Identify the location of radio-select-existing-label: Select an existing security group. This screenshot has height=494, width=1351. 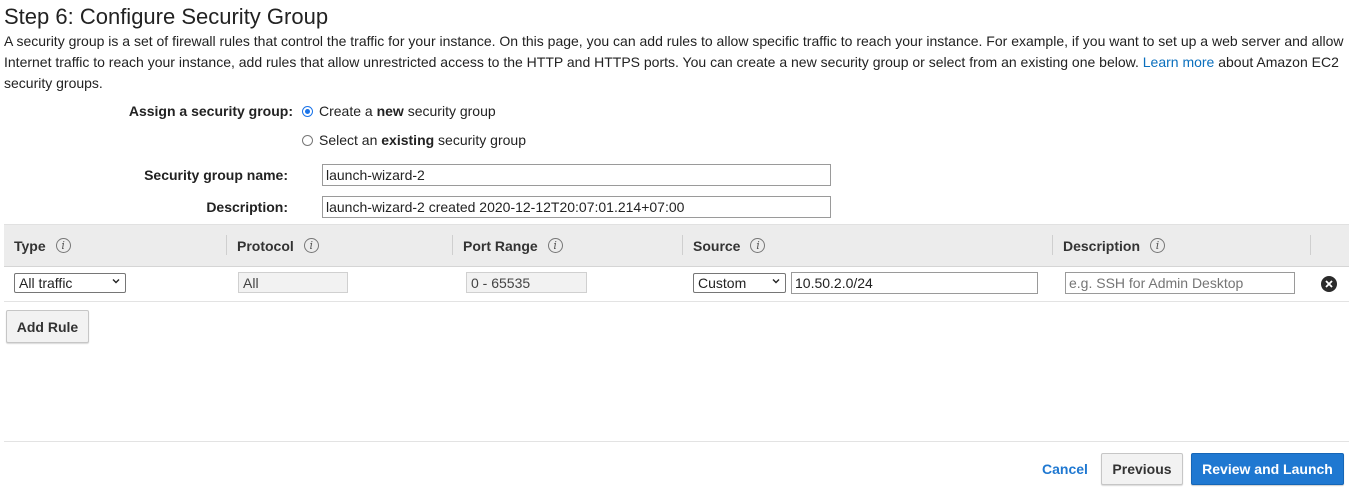
(422, 140).